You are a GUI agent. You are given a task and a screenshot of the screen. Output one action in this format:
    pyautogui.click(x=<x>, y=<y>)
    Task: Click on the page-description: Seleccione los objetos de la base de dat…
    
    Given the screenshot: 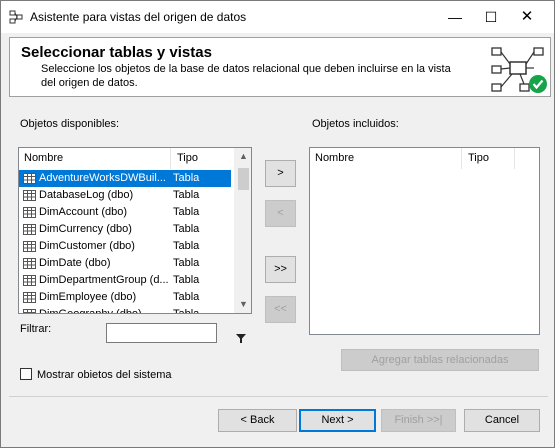 What is the action you would take?
    pyautogui.click(x=246, y=76)
    